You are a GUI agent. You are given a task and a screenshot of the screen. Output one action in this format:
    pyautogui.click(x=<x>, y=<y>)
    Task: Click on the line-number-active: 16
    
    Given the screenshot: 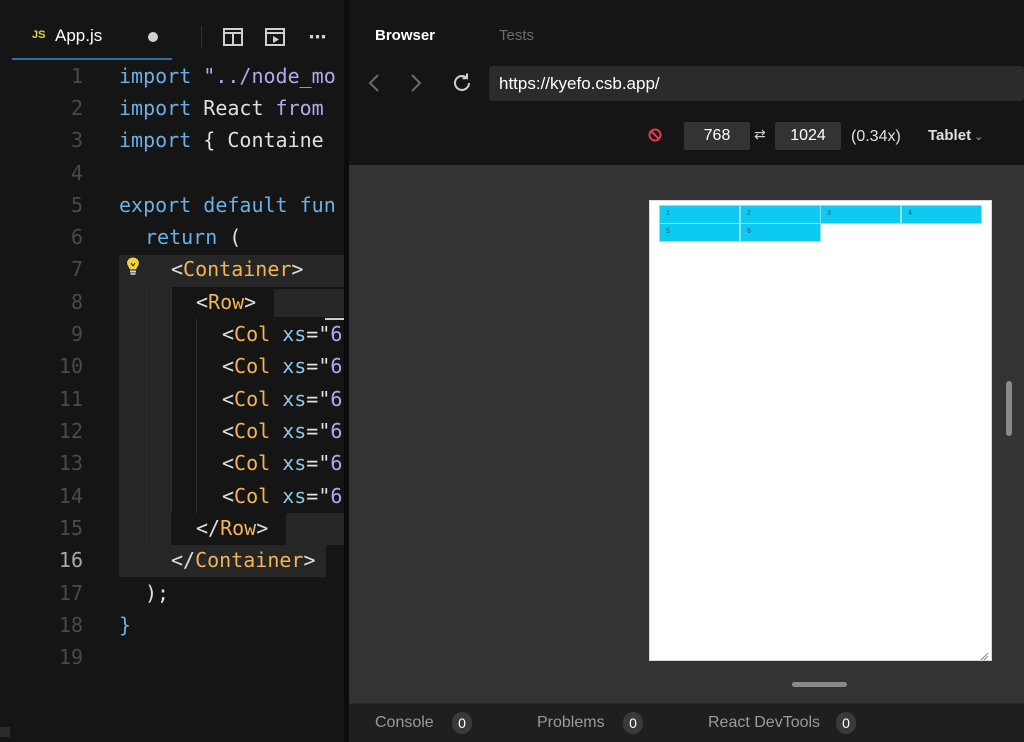 What is the action you would take?
    pyautogui.click(x=70, y=560)
    